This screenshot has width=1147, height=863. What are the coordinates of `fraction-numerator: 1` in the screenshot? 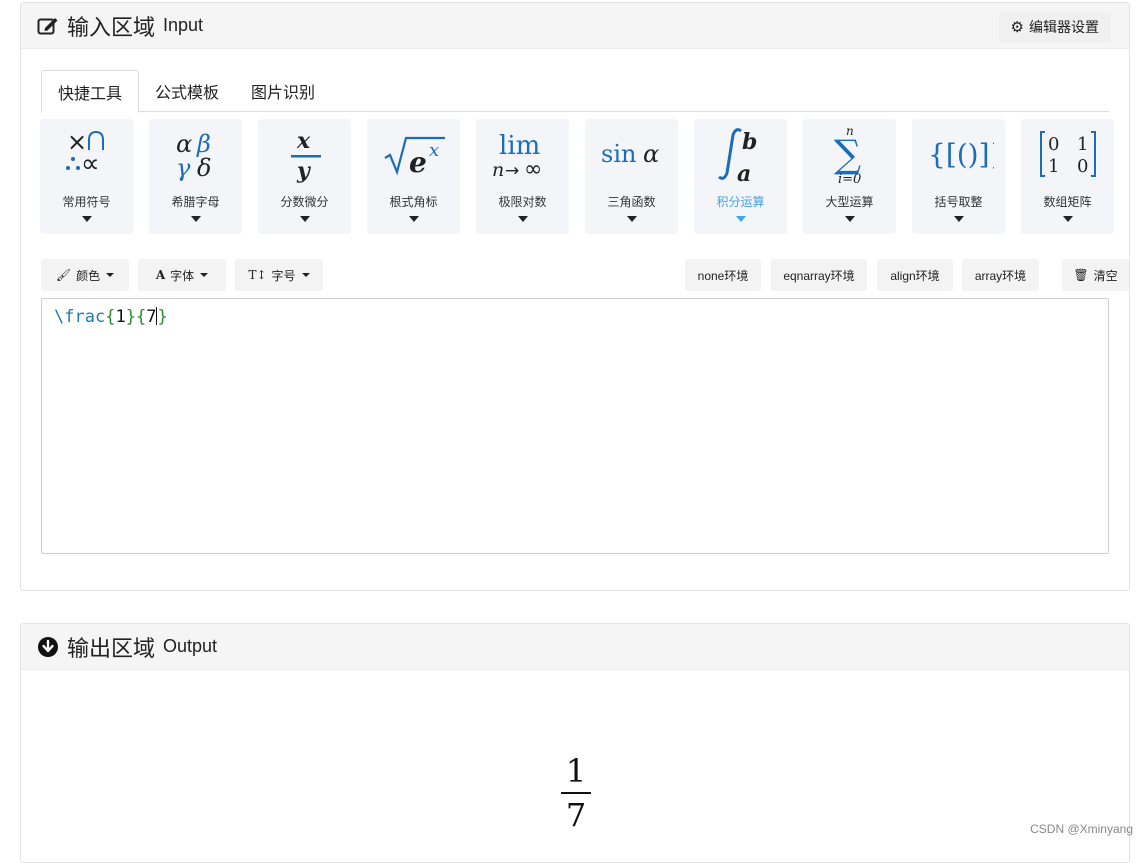 It's located at (576, 771).